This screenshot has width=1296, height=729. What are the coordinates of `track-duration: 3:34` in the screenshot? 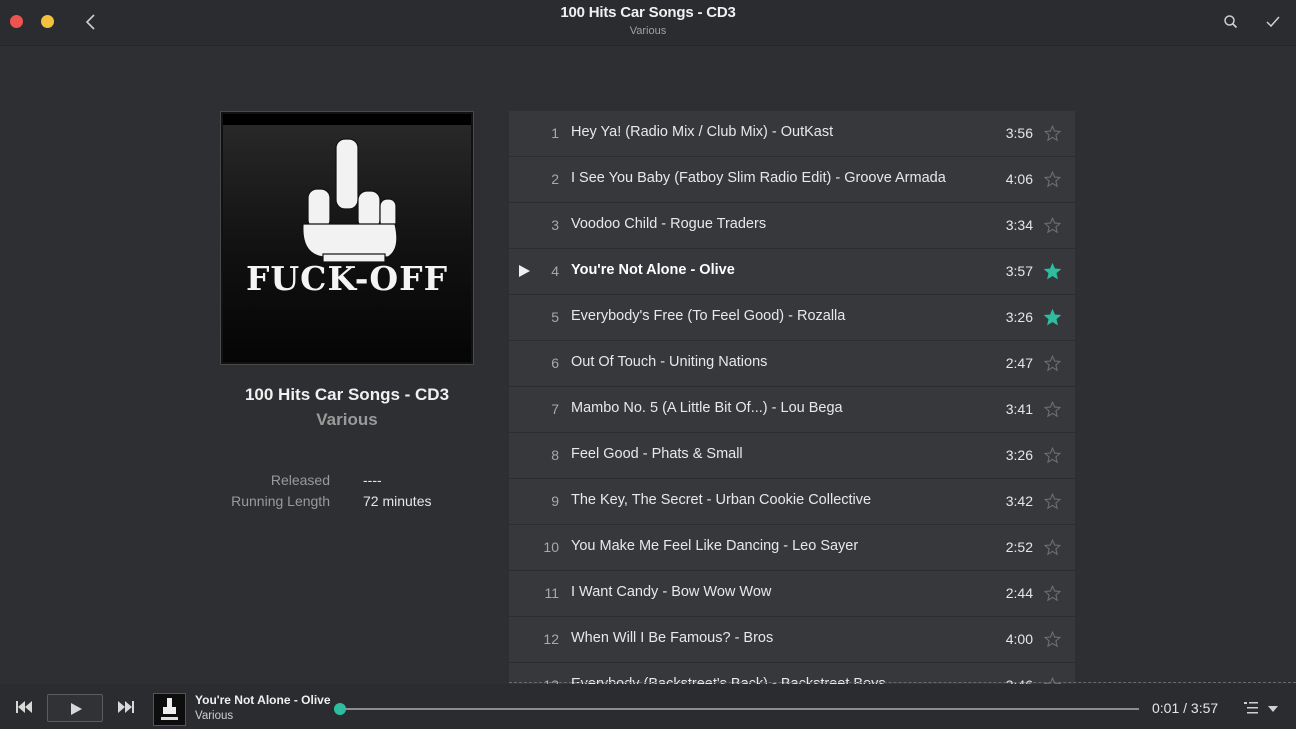 It's located at (1019, 225).